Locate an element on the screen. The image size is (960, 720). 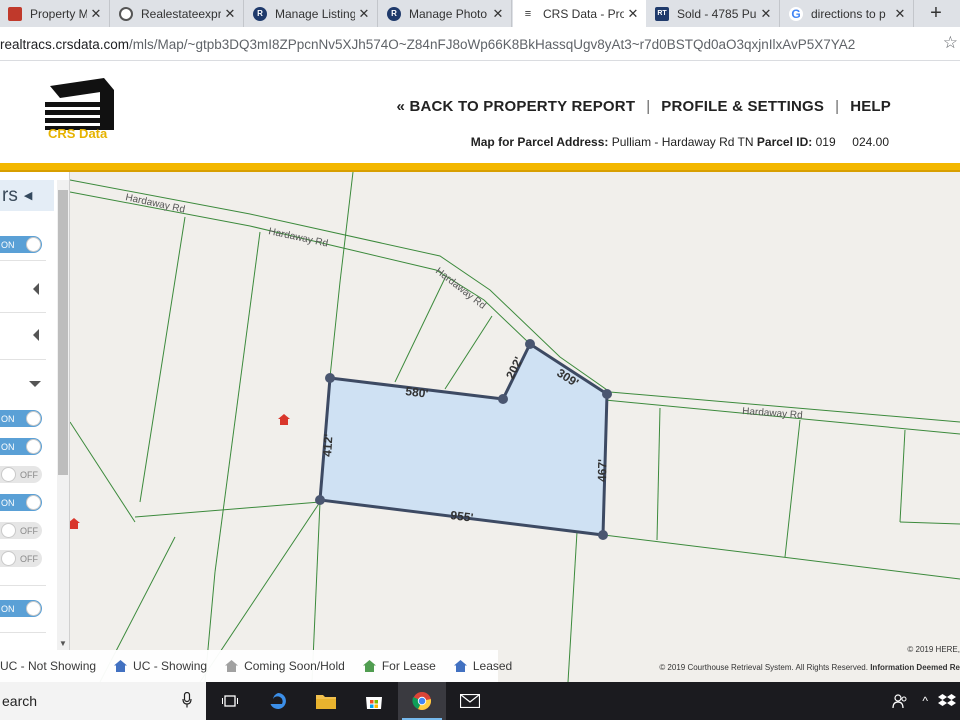
tray-chevron-up-icon: ^ is located at coordinates (925, 701).